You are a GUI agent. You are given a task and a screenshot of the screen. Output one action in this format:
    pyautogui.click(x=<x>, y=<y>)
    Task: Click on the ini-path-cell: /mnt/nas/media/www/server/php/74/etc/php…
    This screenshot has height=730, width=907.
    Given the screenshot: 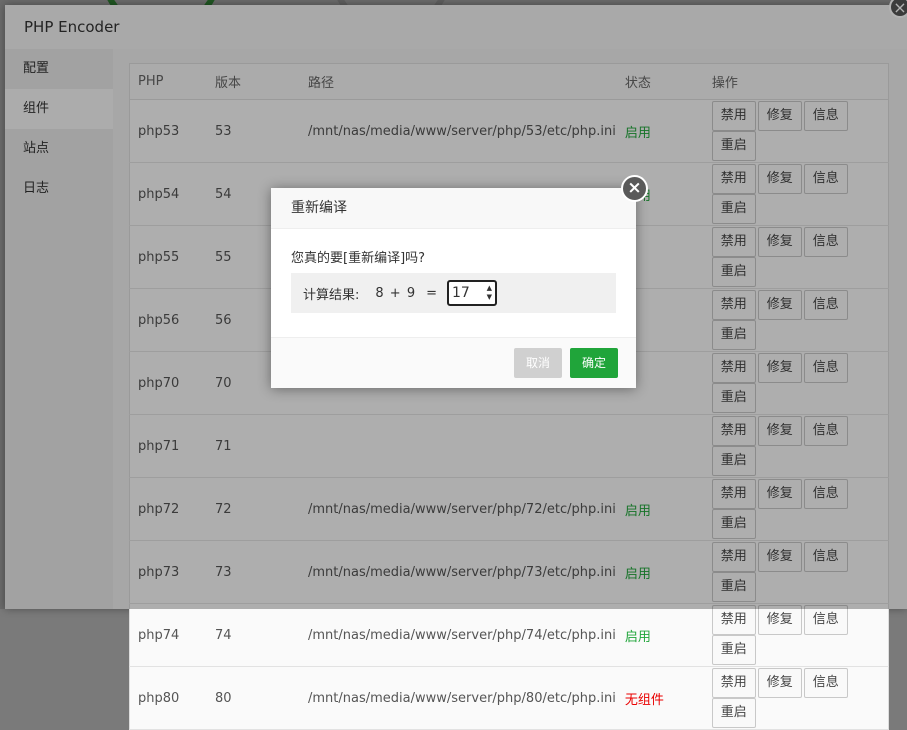 What is the action you would take?
    pyautogui.click(x=458, y=635)
    